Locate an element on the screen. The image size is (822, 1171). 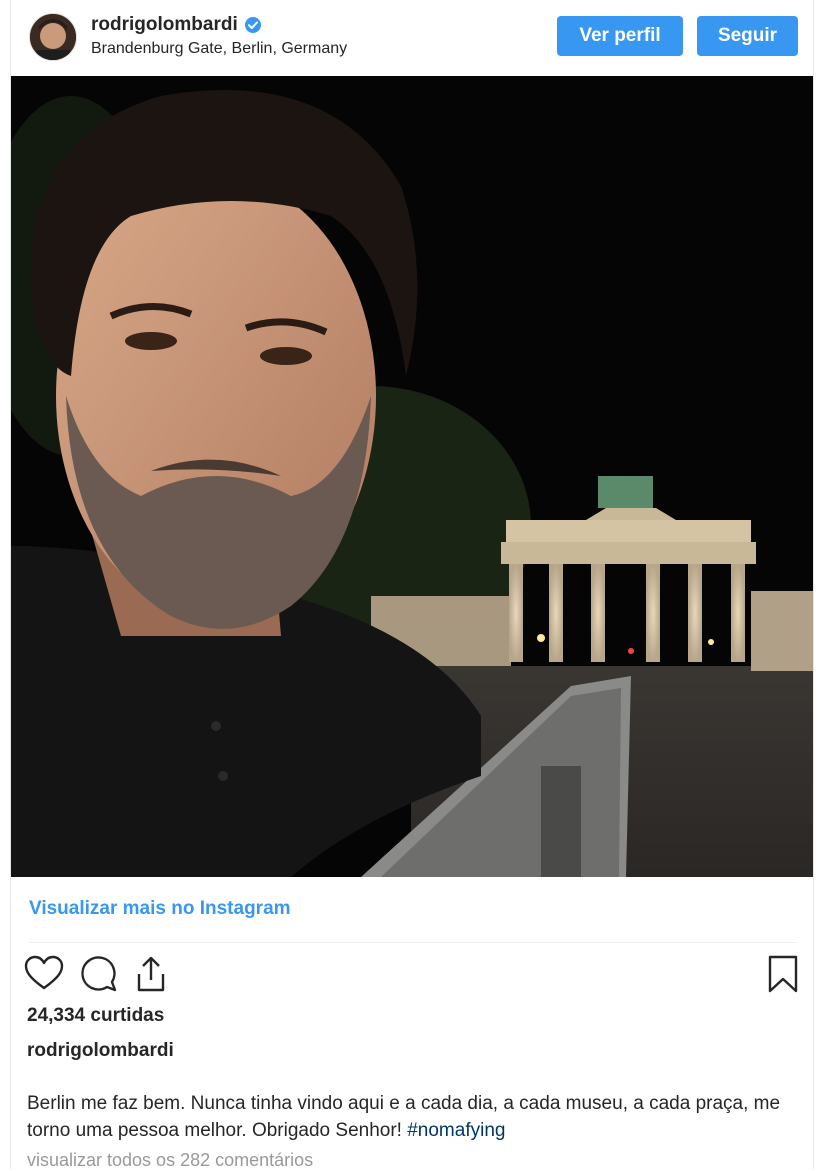
verified-badge-icon is located at coordinates (253, 25).